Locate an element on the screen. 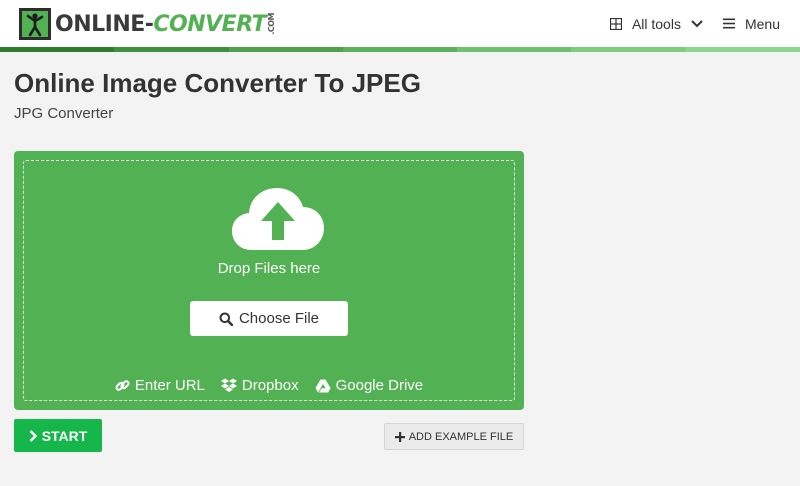 The height and width of the screenshot is (486, 800). start-button: START is located at coordinates (58, 435).